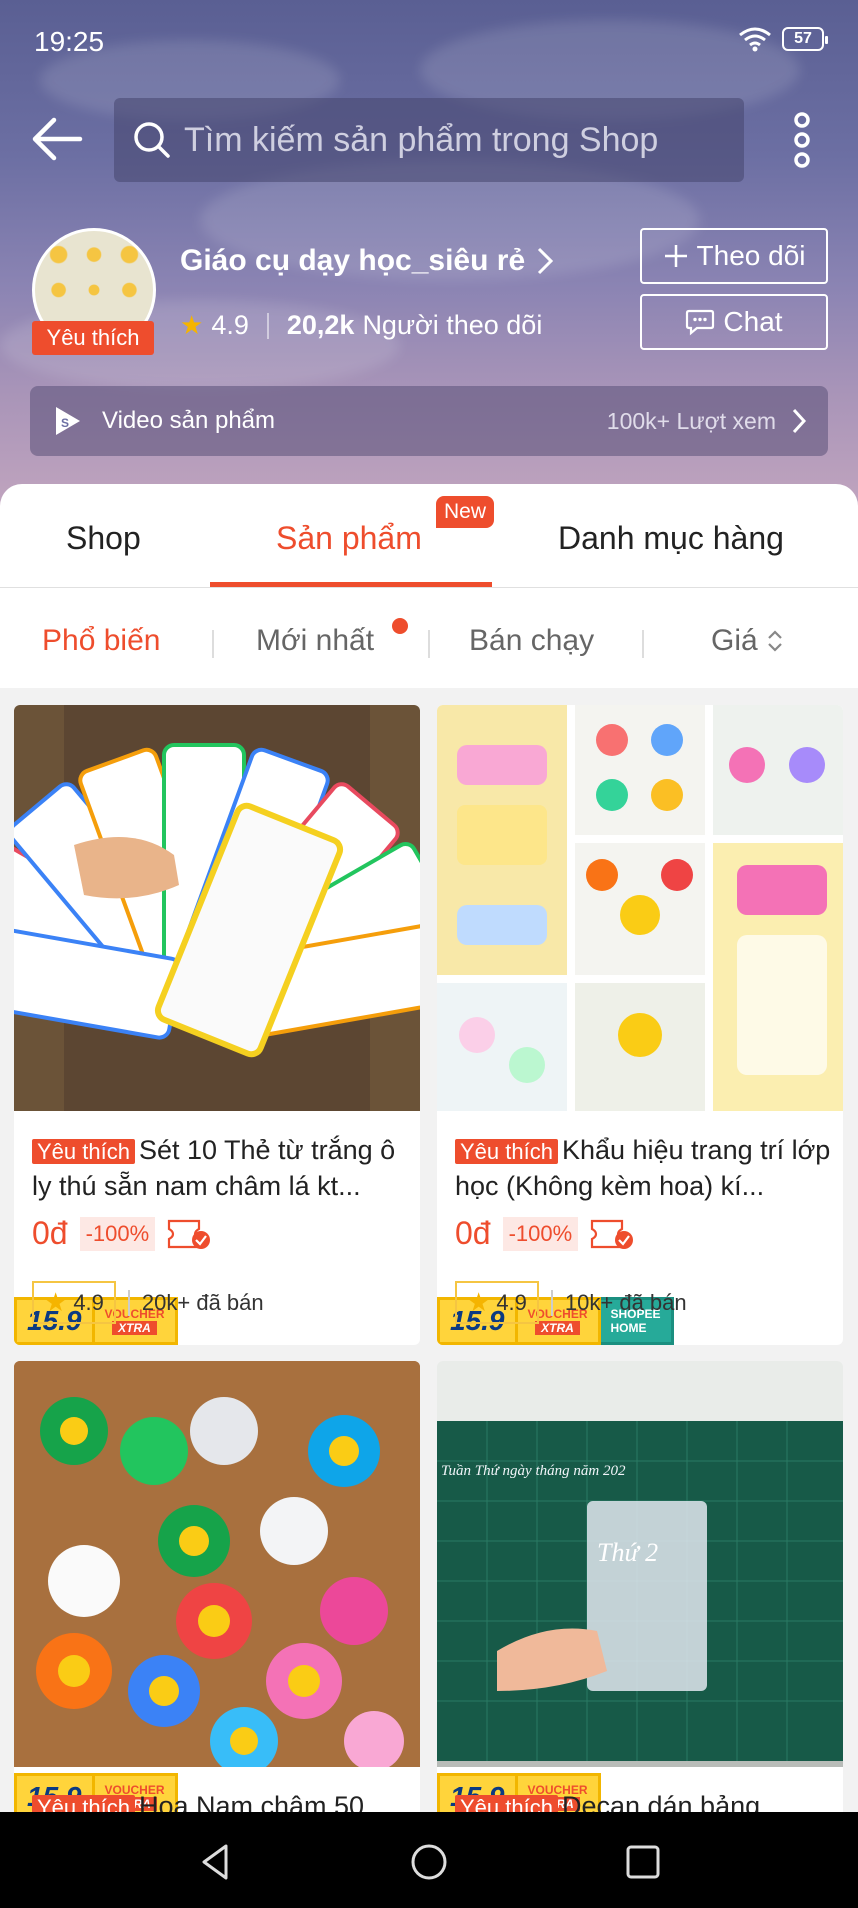 The height and width of the screenshot is (1908, 858). I want to click on sort-popular: Phổ biến, so click(101, 641).